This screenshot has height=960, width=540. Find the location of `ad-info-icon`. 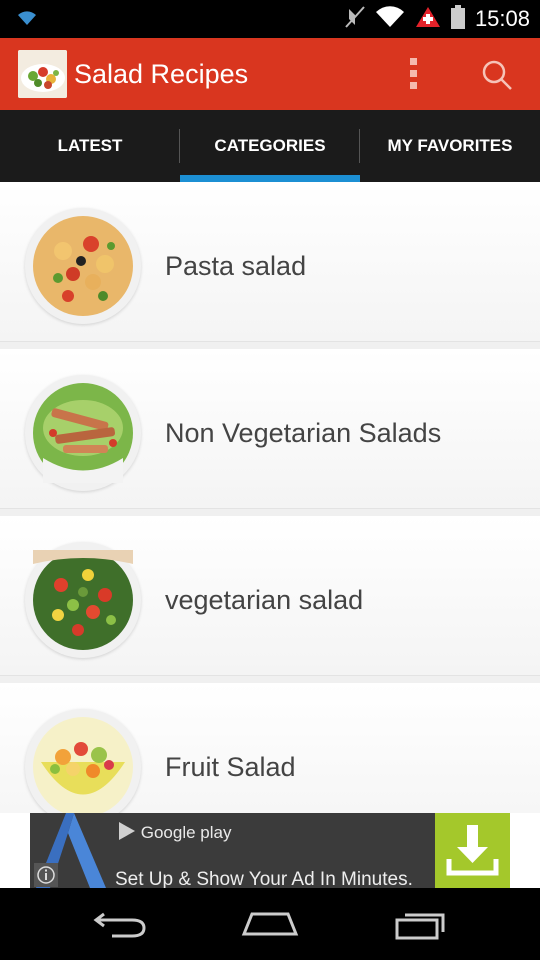

ad-info-icon is located at coordinates (46, 875).